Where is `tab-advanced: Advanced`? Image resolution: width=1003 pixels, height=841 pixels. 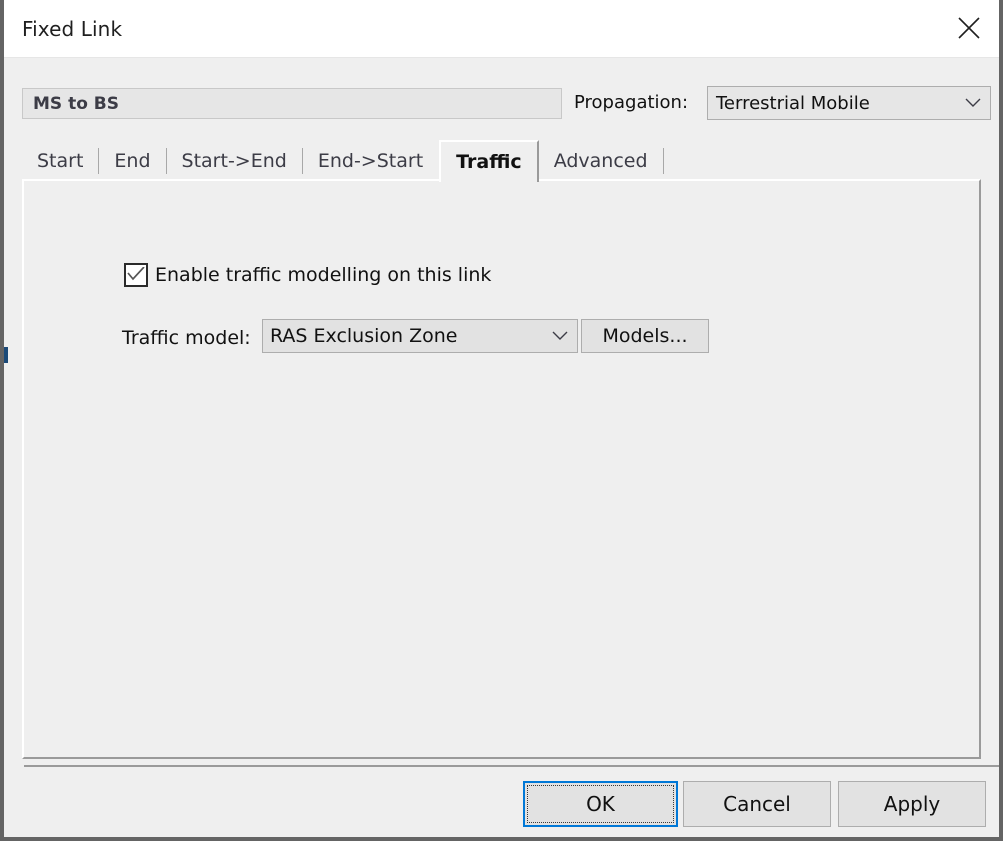 tab-advanced: Advanced is located at coordinates (601, 161).